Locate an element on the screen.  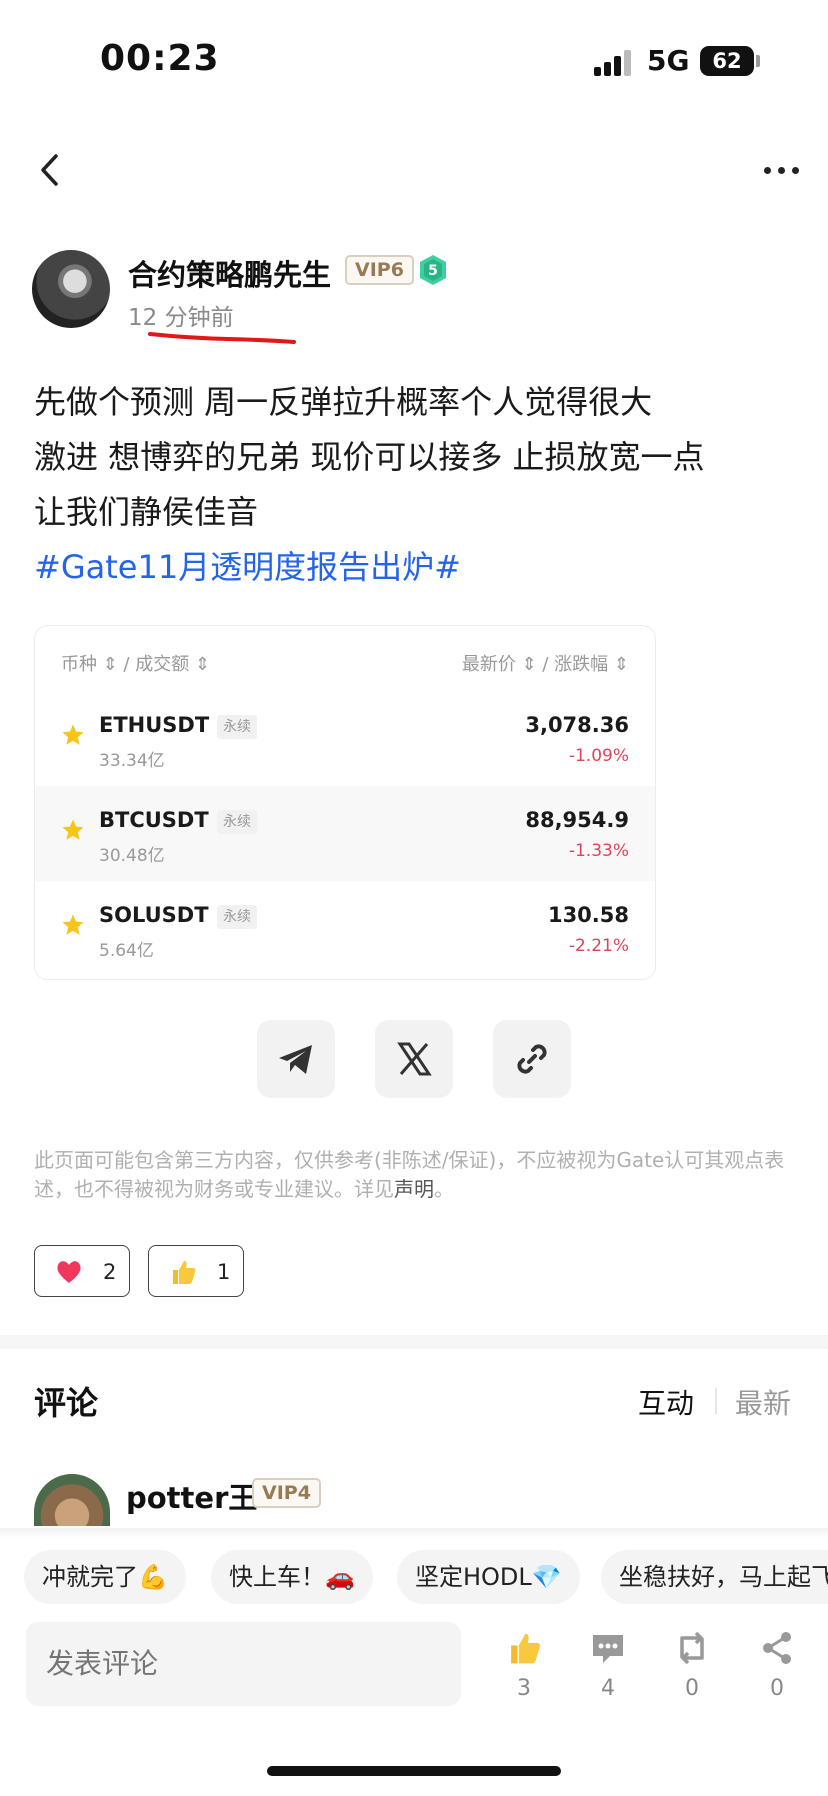
back-button is located at coordinates (50, 170).